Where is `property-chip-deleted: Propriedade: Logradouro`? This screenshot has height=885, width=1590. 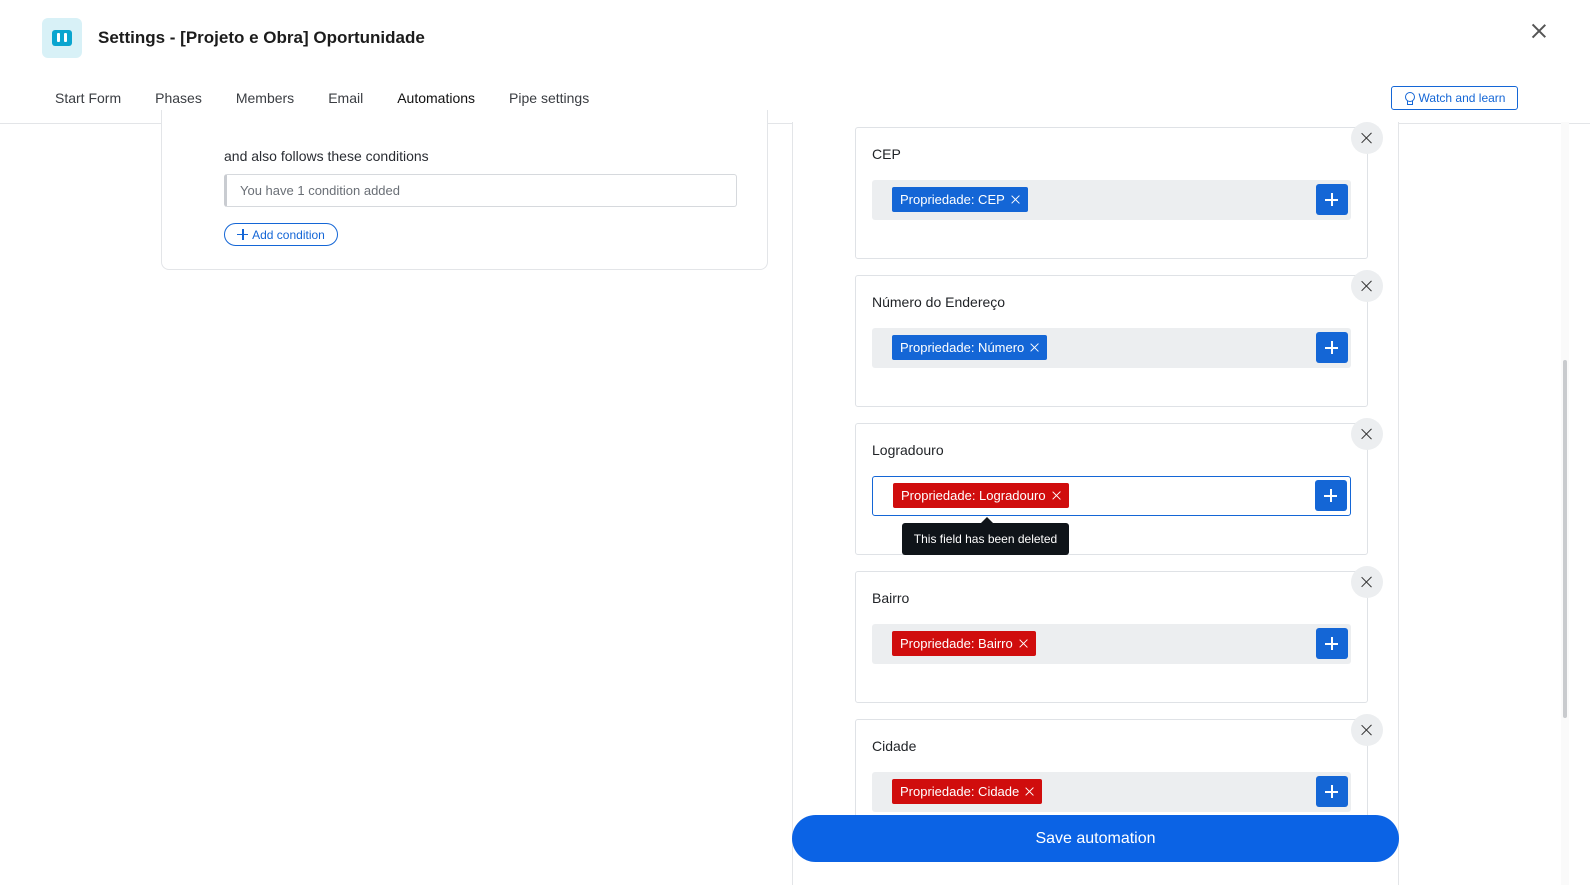 property-chip-deleted: Propriedade: Logradouro is located at coordinates (981, 495).